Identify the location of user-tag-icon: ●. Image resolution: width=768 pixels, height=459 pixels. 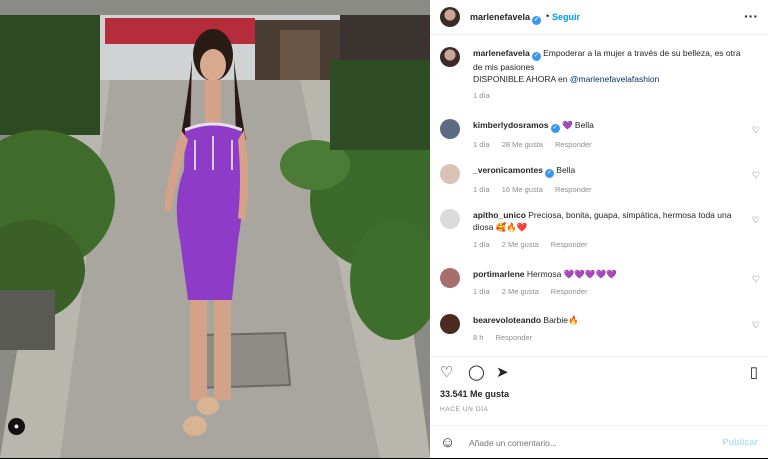
(16, 426).